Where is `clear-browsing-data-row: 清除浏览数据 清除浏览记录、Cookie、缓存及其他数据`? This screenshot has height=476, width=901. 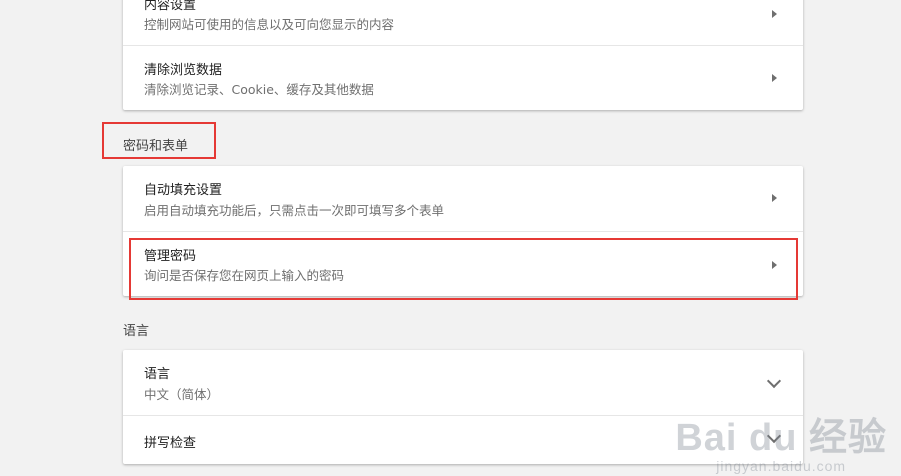 clear-browsing-data-row: 清除浏览数据 清除浏览记录、Cookie、缓存及其他数据 is located at coordinates (463, 77).